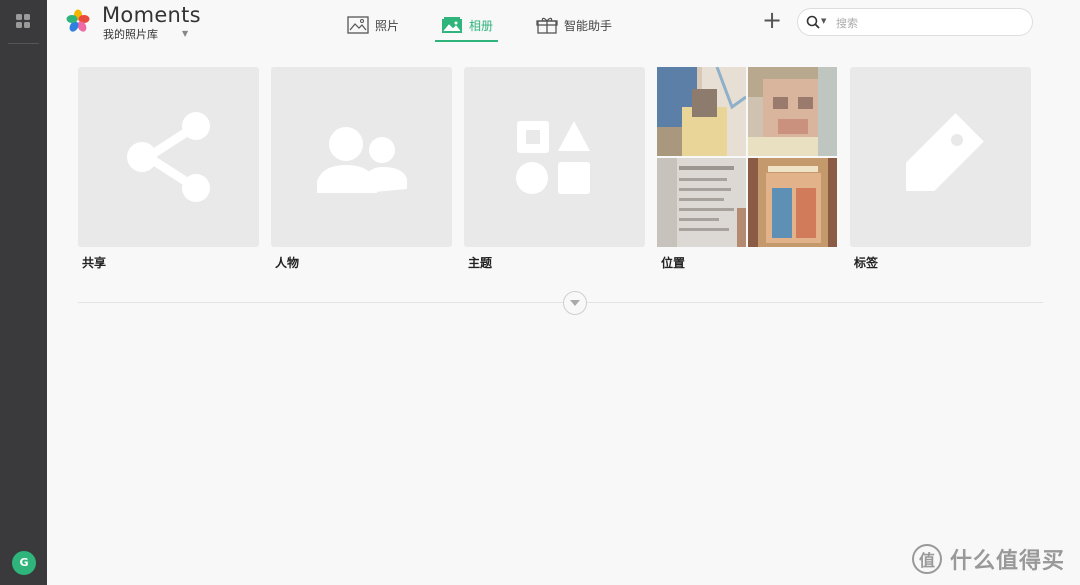  I want to click on left-rail: G, so click(23, 292).